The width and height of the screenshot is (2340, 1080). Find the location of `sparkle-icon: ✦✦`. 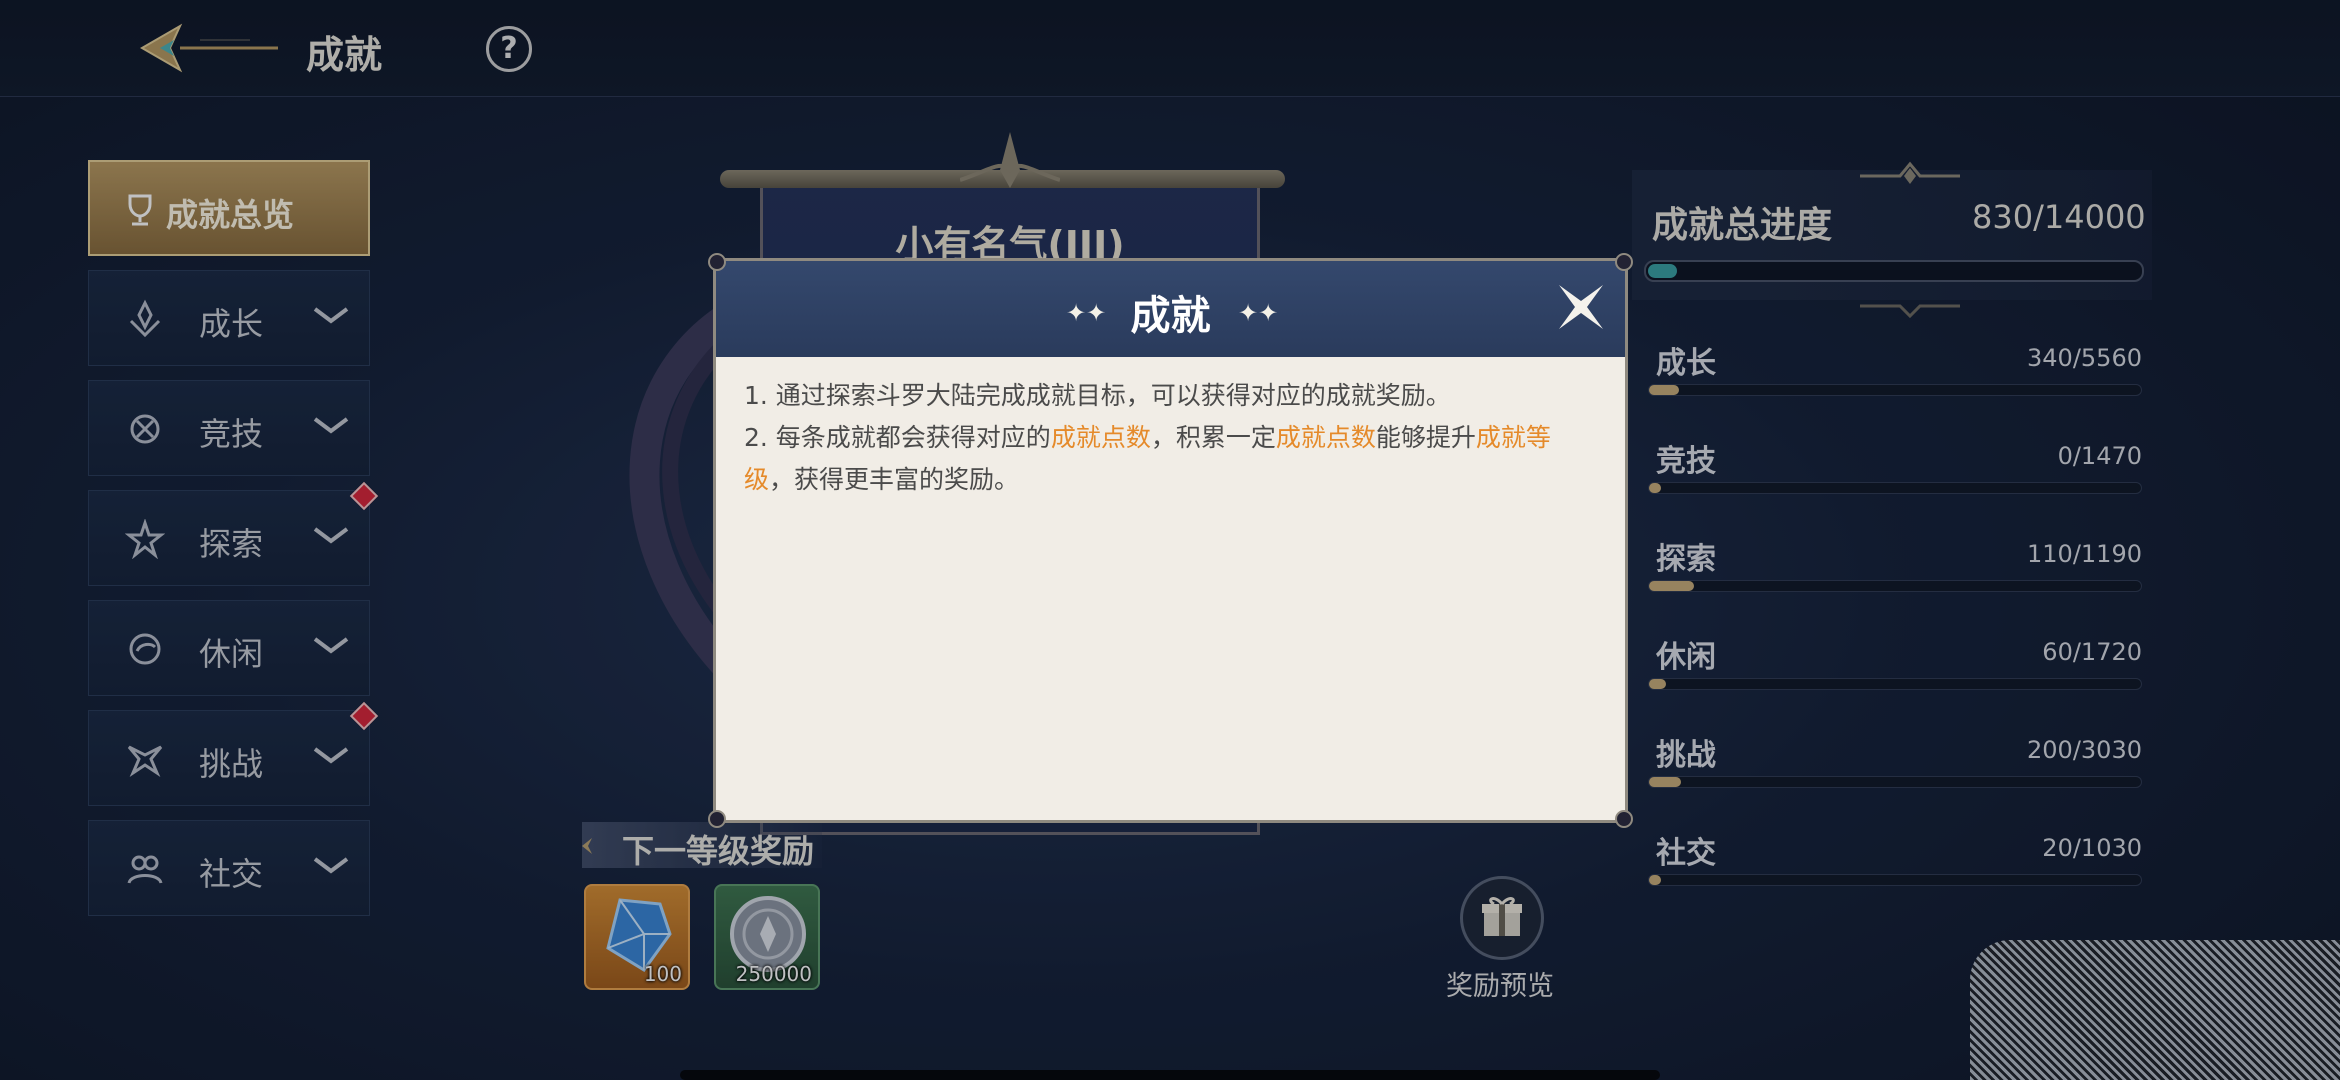

sparkle-icon: ✦✦ is located at coordinates (1258, 313).